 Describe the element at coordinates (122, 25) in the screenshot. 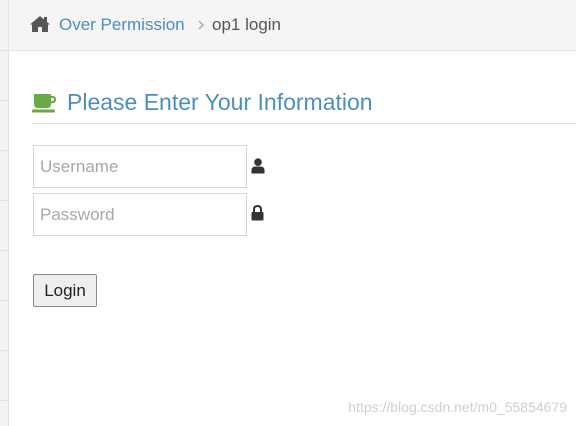

I see `breadcrumb-link-over-permission: Over Permission` at that location.